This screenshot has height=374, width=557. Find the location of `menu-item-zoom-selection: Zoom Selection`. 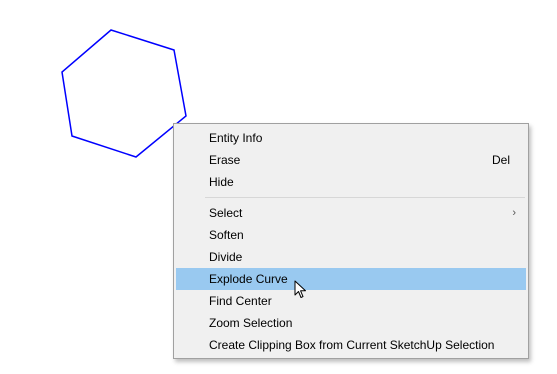

menu-item-zoom-selection: Zoom Selection is located at coordinates (351, 323).